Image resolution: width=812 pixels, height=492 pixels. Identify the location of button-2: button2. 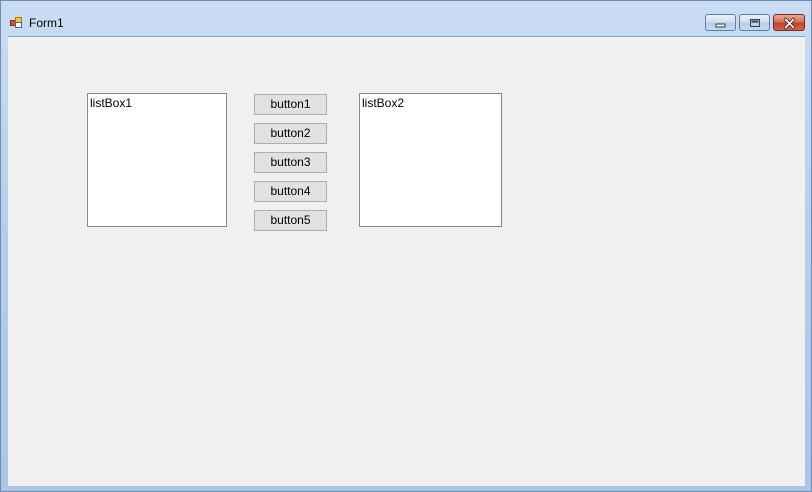
(290, 133).